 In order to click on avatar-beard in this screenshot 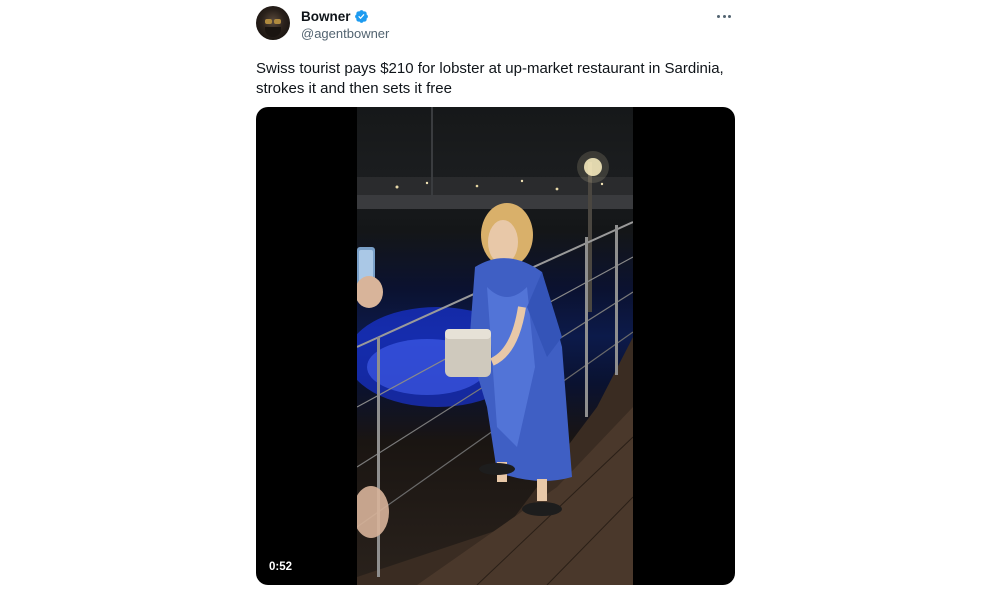, I will do `click(273, 32)`.